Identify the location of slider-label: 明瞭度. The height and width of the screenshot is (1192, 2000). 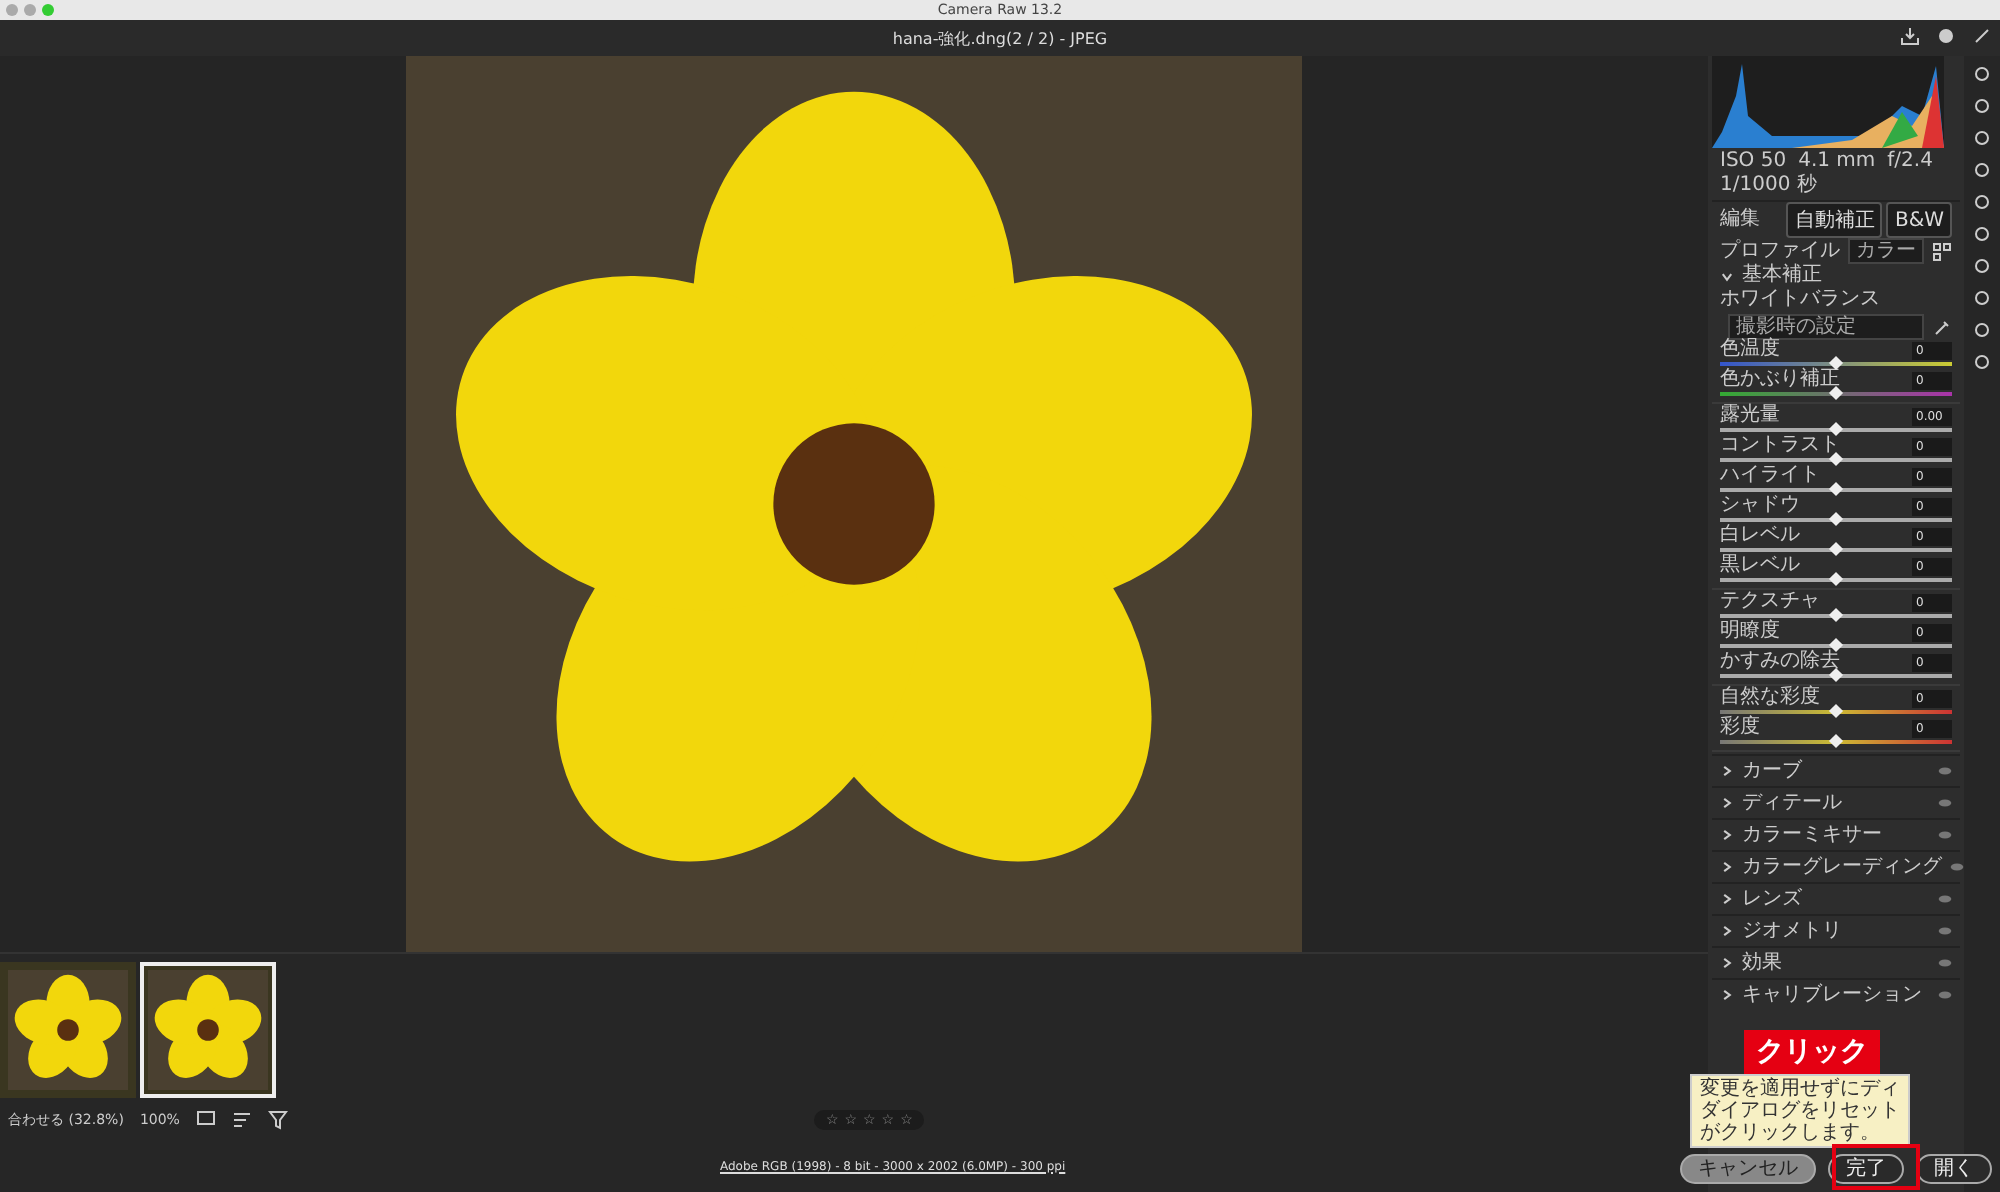
(1750, 632).